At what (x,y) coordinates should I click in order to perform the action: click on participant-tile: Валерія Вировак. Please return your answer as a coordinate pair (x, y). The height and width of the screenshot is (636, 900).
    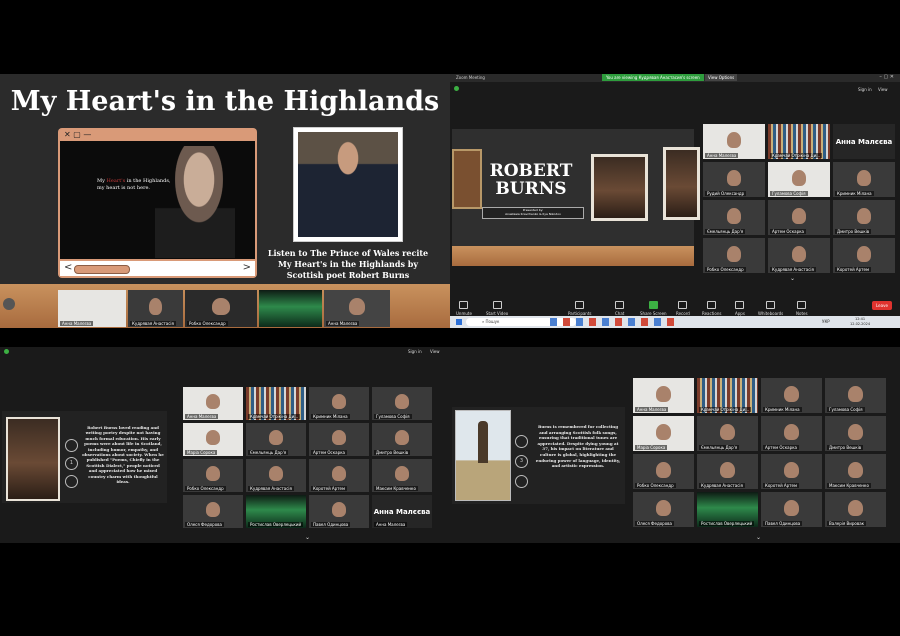
    Looking at the image, I should click on (855, 509).